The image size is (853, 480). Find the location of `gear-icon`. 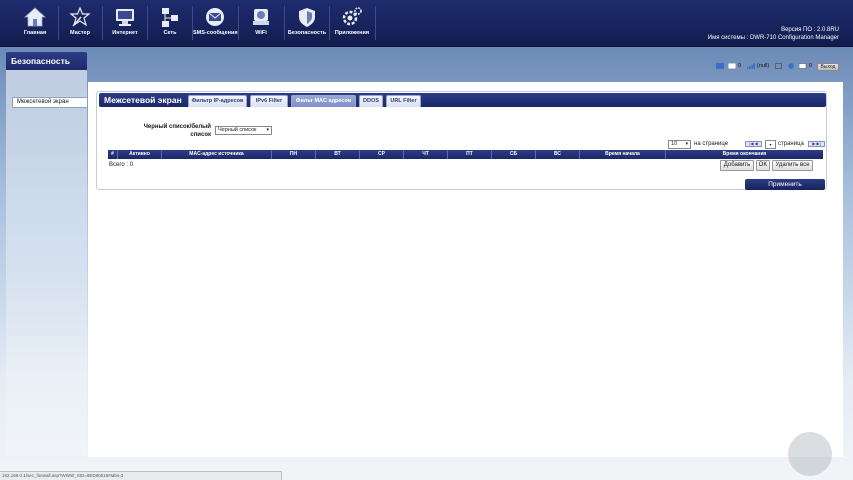

gear-icon is located at coordinates (352, 16).